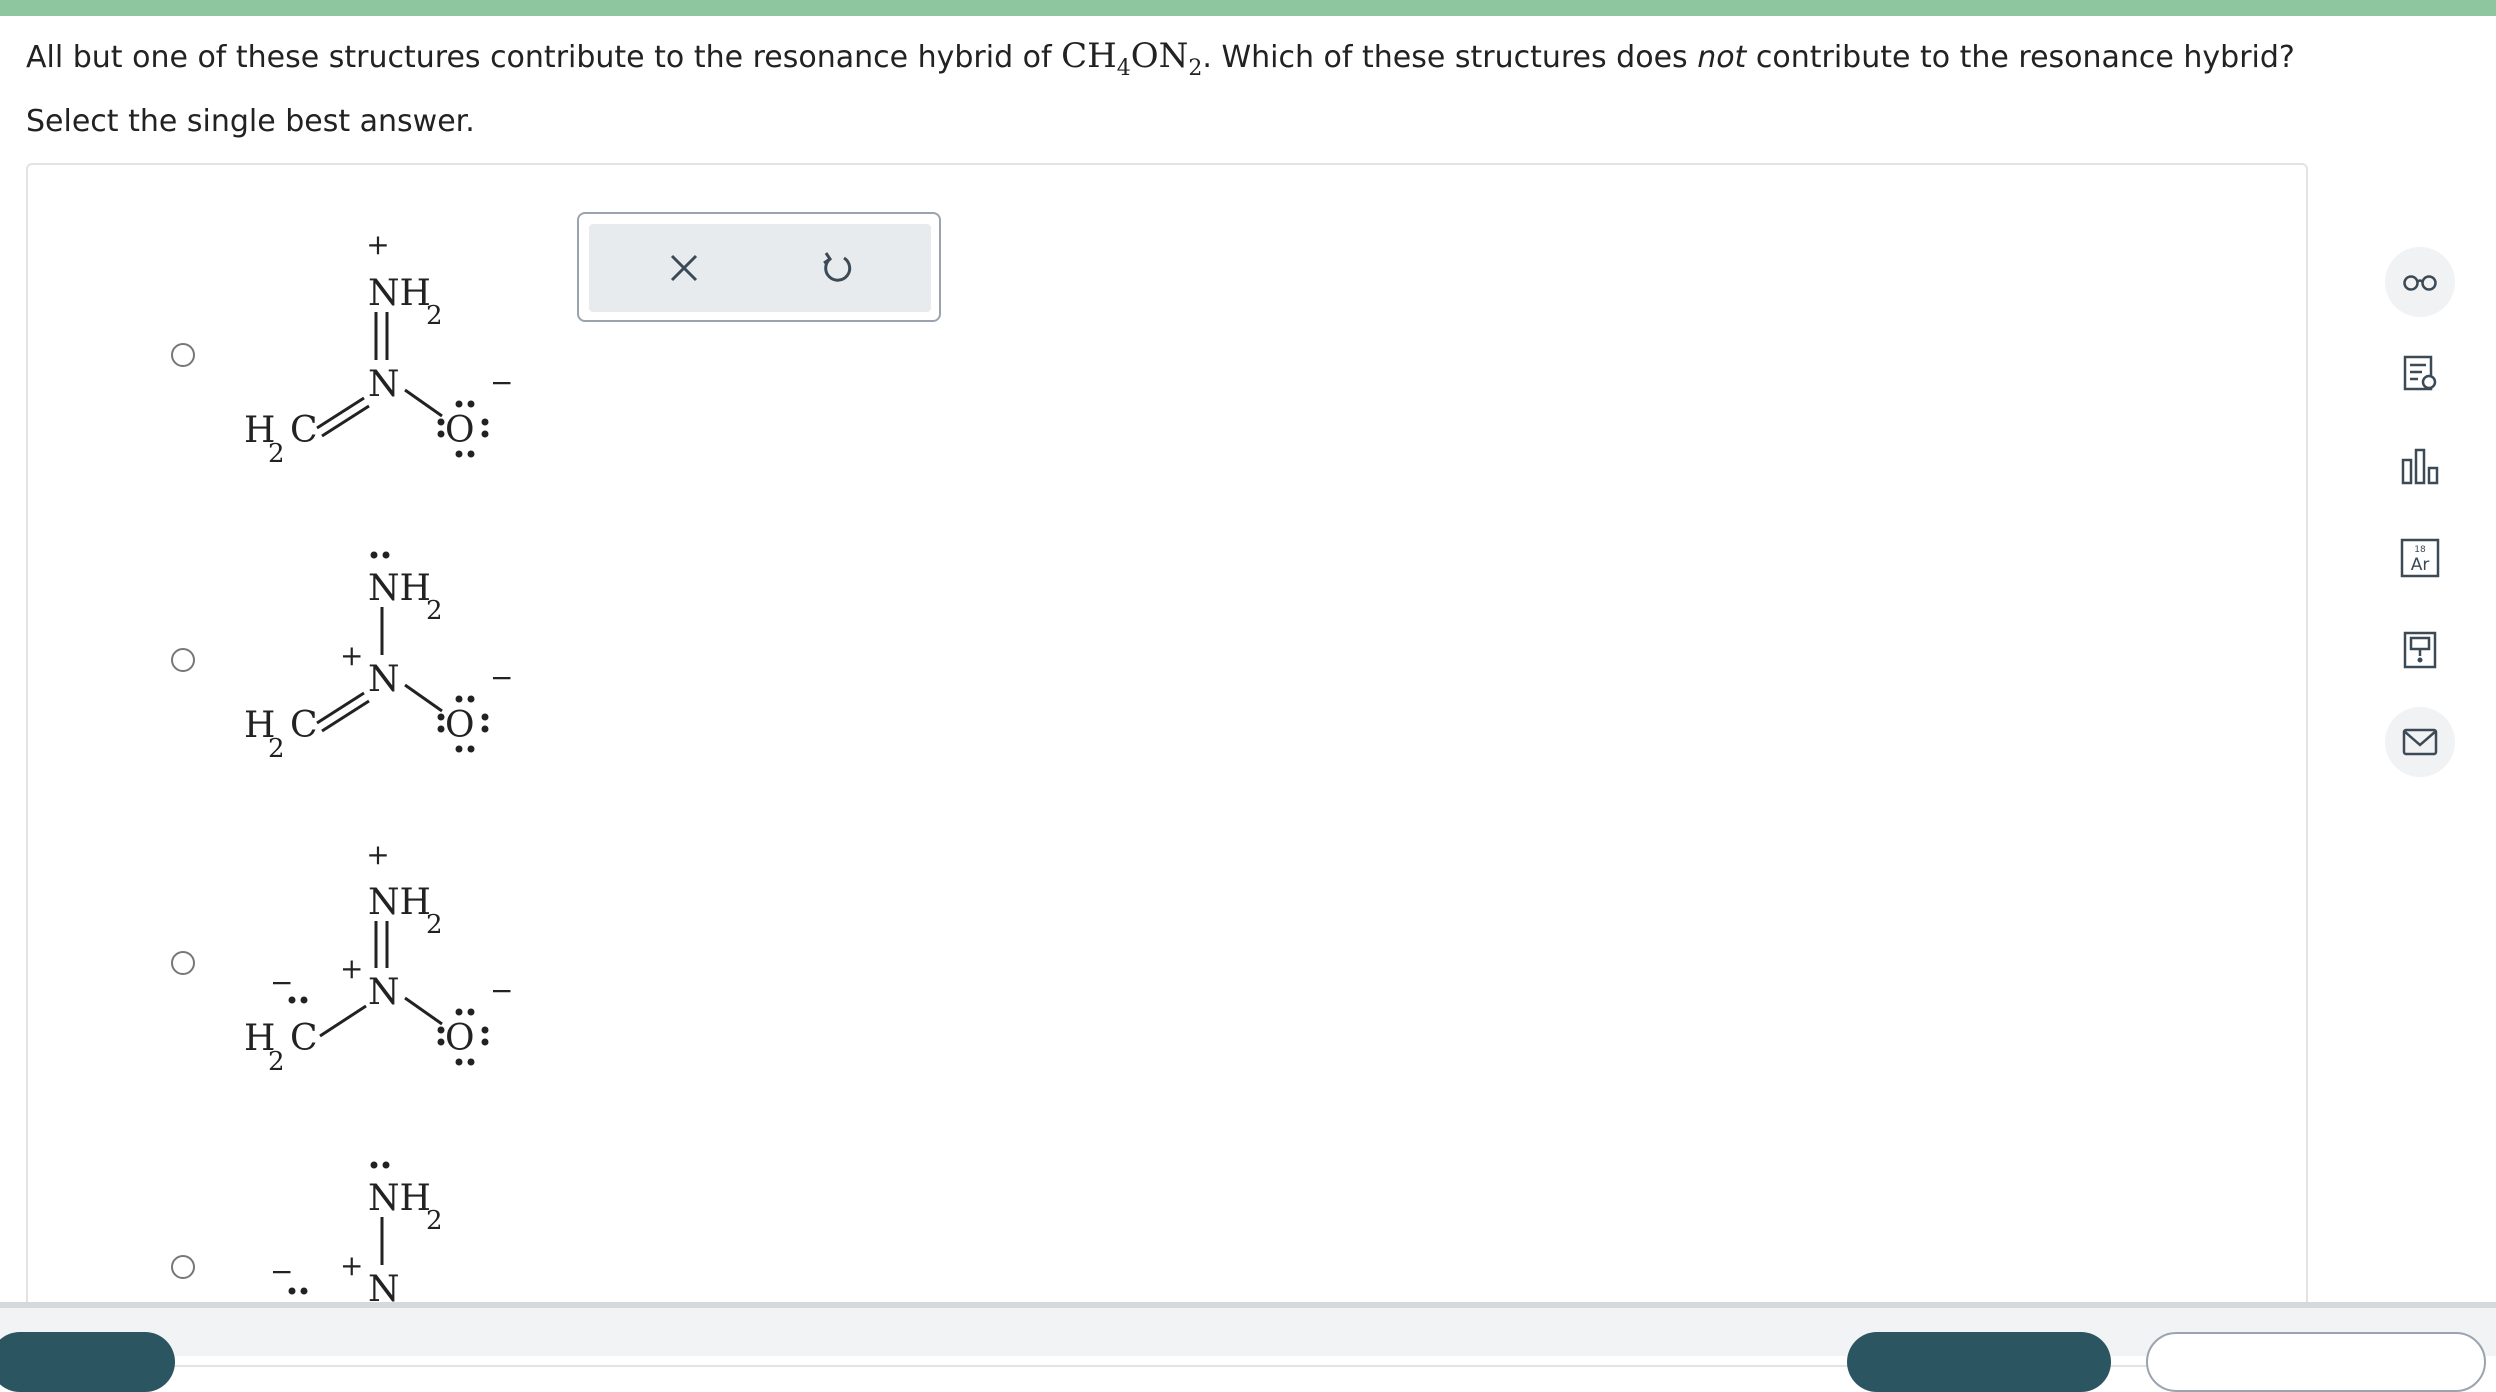 The width and height of the screenshot is (2496, 1392). I want to click on periodic-symbol: Ar, so click(2420, 565).